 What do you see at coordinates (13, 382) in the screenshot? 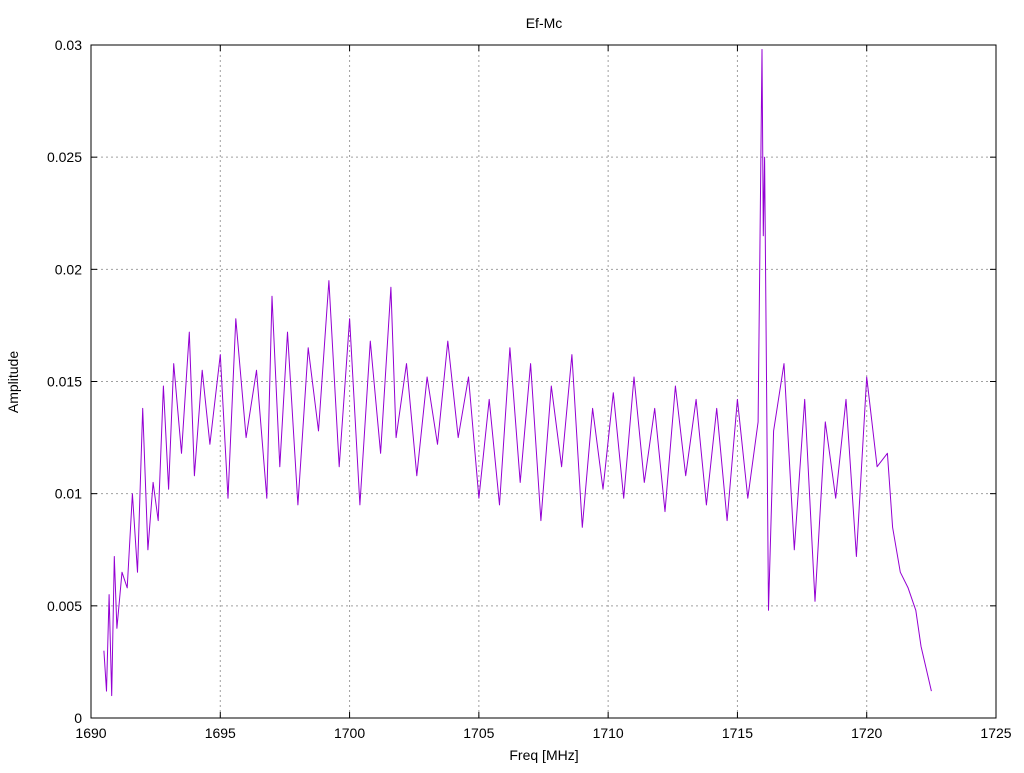
I see `y-axis-label: Amplitude` at bounding box center [13, 382].